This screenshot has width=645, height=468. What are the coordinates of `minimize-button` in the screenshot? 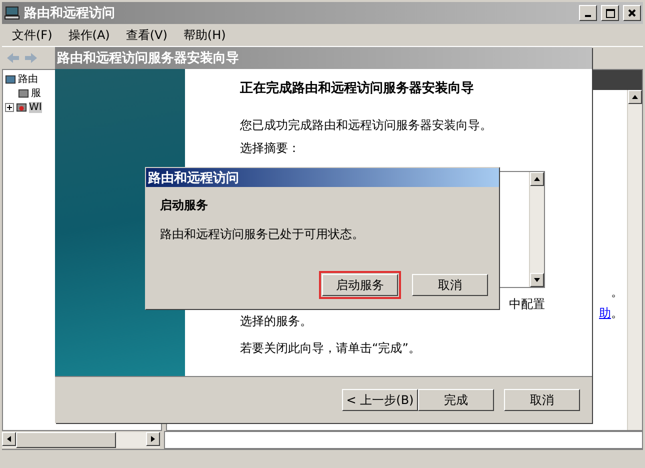 It's located at (588, 13).